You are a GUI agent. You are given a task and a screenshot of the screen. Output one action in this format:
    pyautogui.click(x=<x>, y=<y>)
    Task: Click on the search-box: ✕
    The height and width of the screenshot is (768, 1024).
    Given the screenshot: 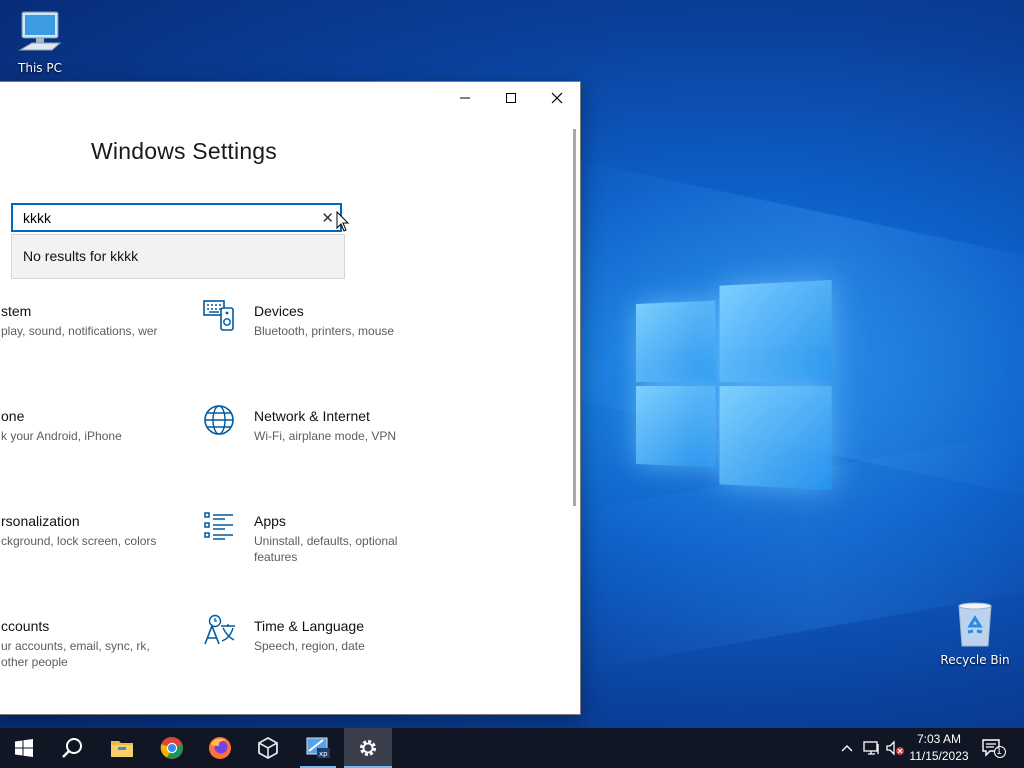 What is the action you would take?
    pyautogui.click(x=176, y=217)
    